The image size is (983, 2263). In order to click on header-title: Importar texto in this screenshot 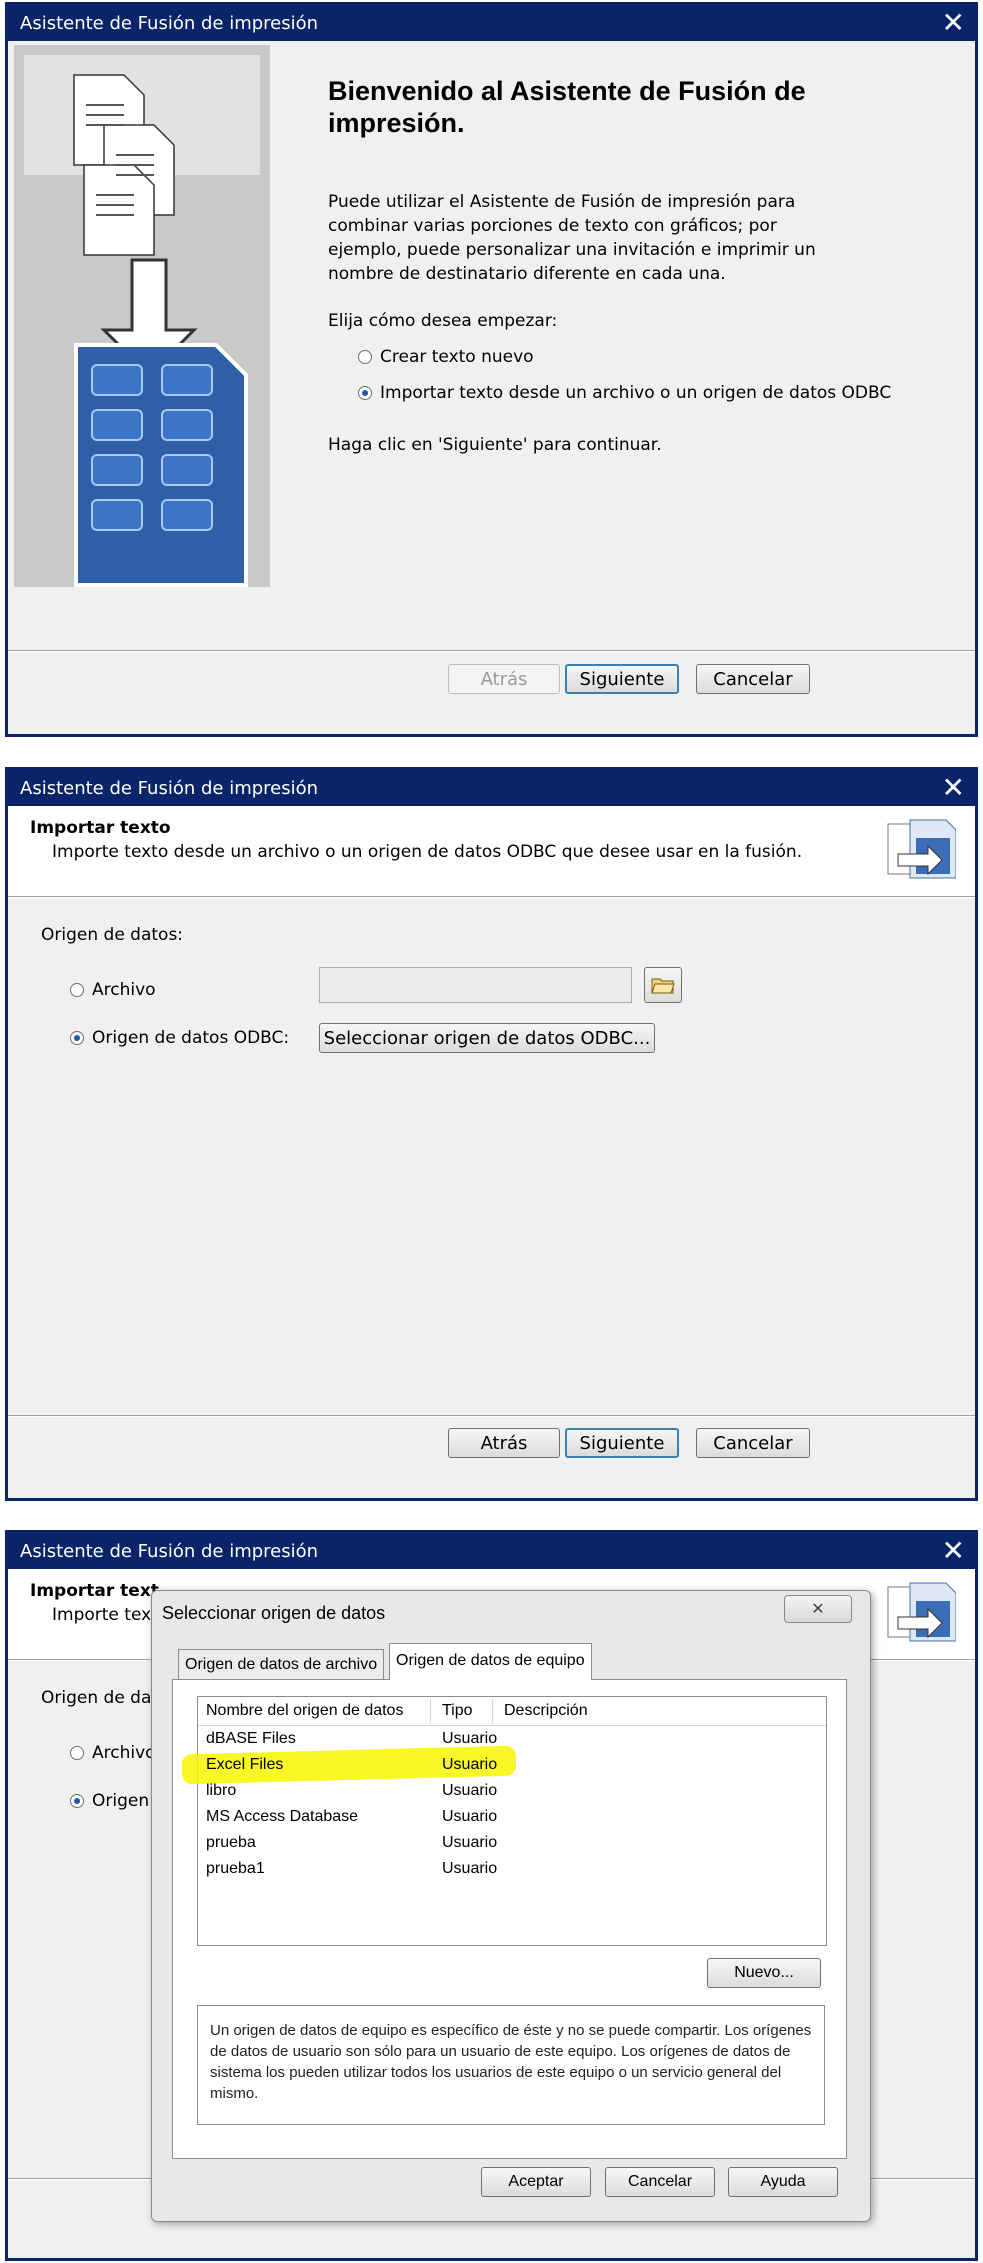, I will do `click(100, 828)`.